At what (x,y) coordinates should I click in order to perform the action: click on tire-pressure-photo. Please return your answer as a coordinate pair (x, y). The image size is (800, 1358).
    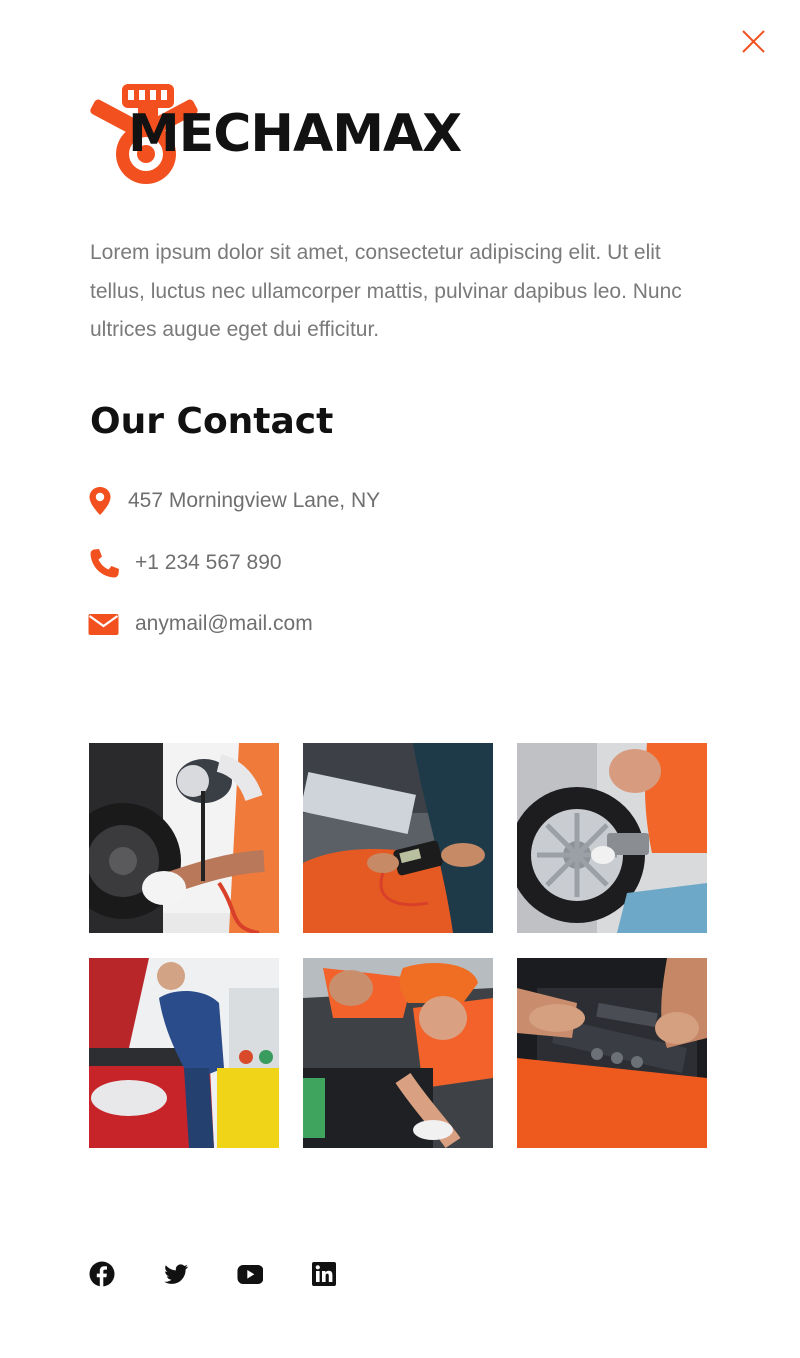
    Looking at the image, I should click on (184, 838).